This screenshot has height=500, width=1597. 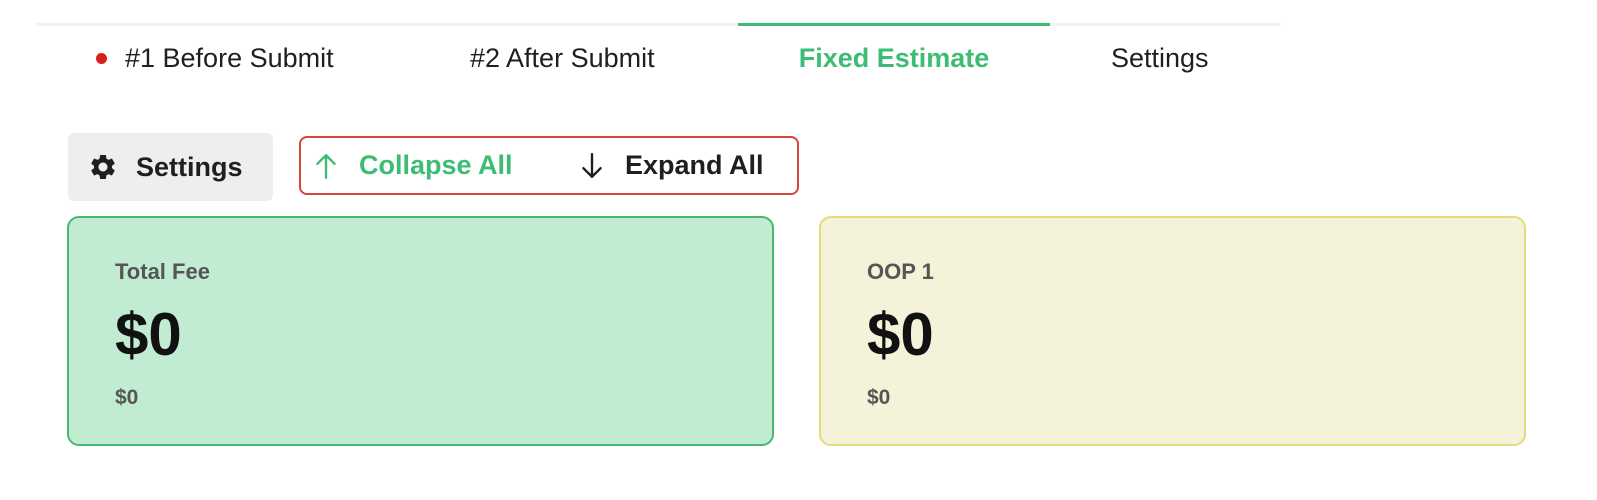 What do you see at coordinates (694, 165) in the screenshot?
I see `expand-all-label: Expand All` at bounding box center [694, 165].